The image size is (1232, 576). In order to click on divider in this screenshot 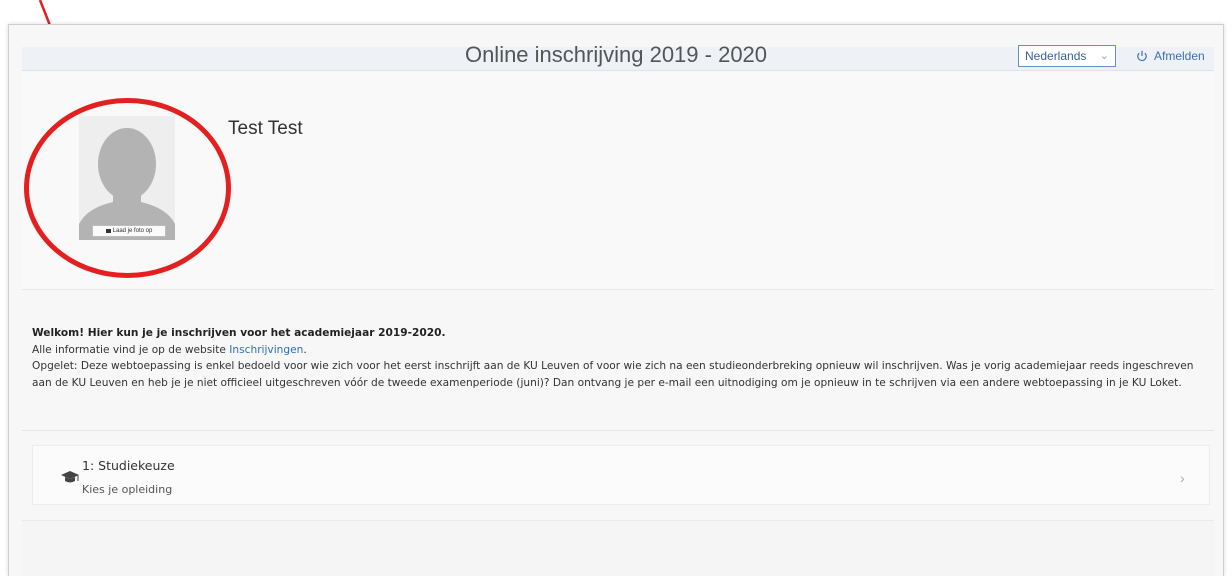, I will do `click(618, 430)`.